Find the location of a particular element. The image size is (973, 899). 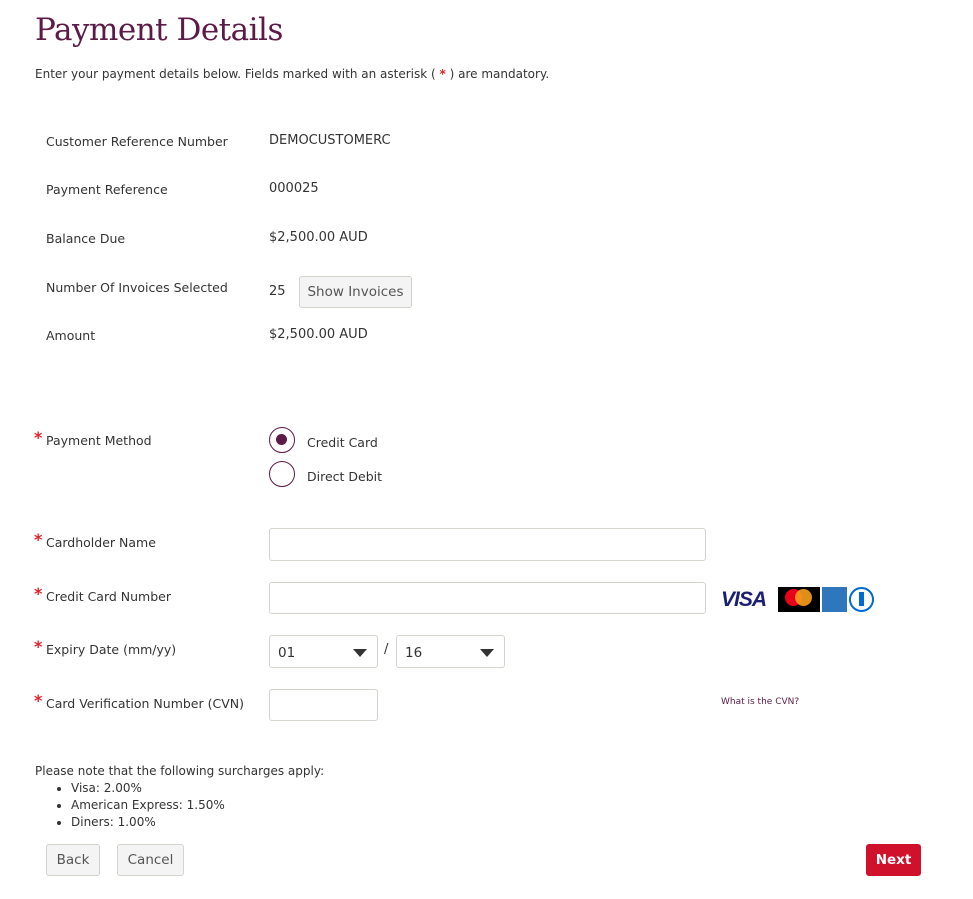

show-invoices-button: Show Invoices is located at coordinates (355, 292).